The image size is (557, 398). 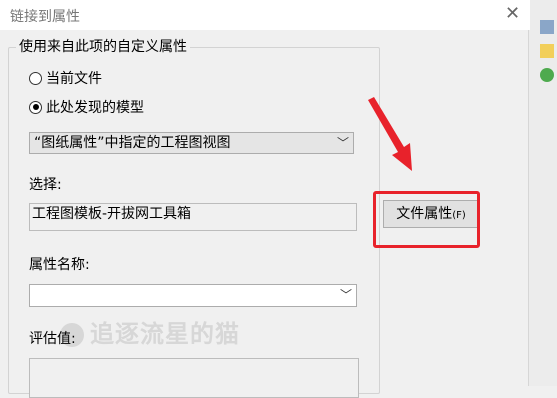 I want to click on close-icon: ✕, so click(x=512, y=15).